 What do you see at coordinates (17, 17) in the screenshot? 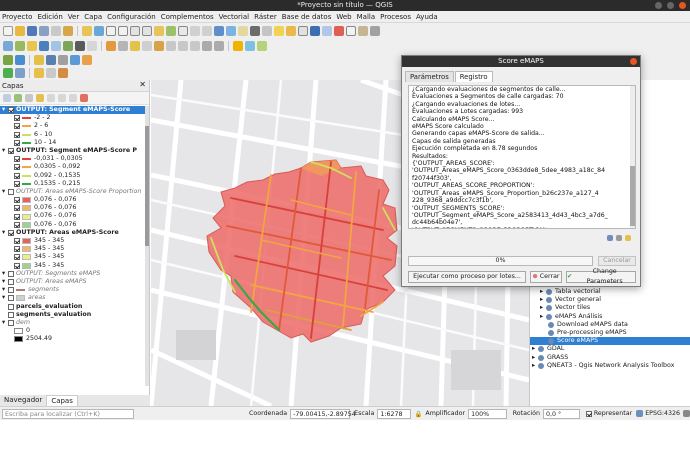
I see `menu-proyecto: Proyecto` at bounding box center [17, 17].